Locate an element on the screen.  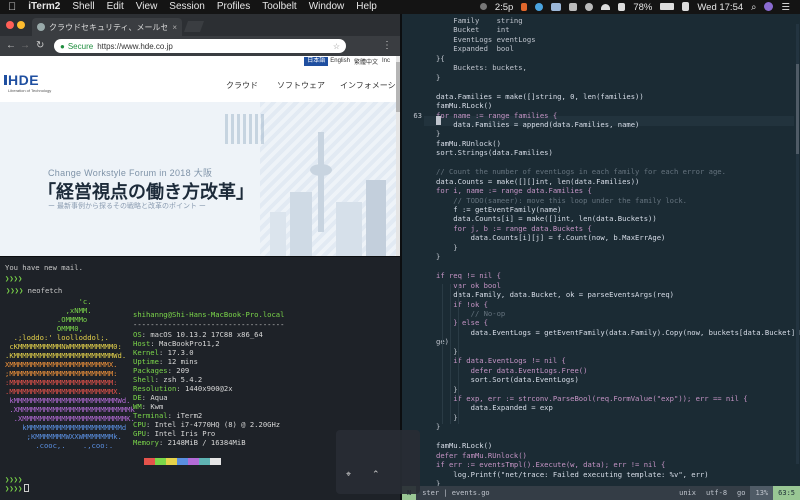
language-bar: 日本語 English 繁體中文 Inc is located at coordinates (348, 61).